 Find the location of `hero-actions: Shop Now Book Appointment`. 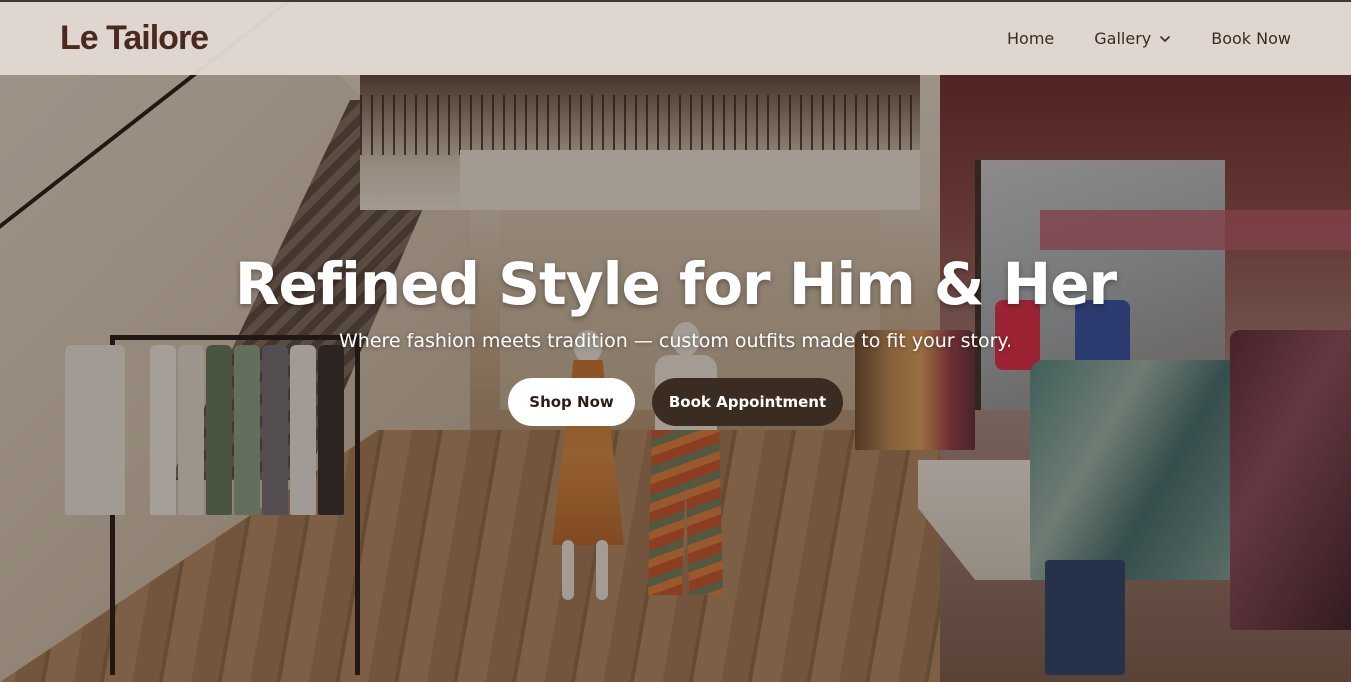

hero-actions: Shop Now Book Appointment is located at coordinates (675, 402).